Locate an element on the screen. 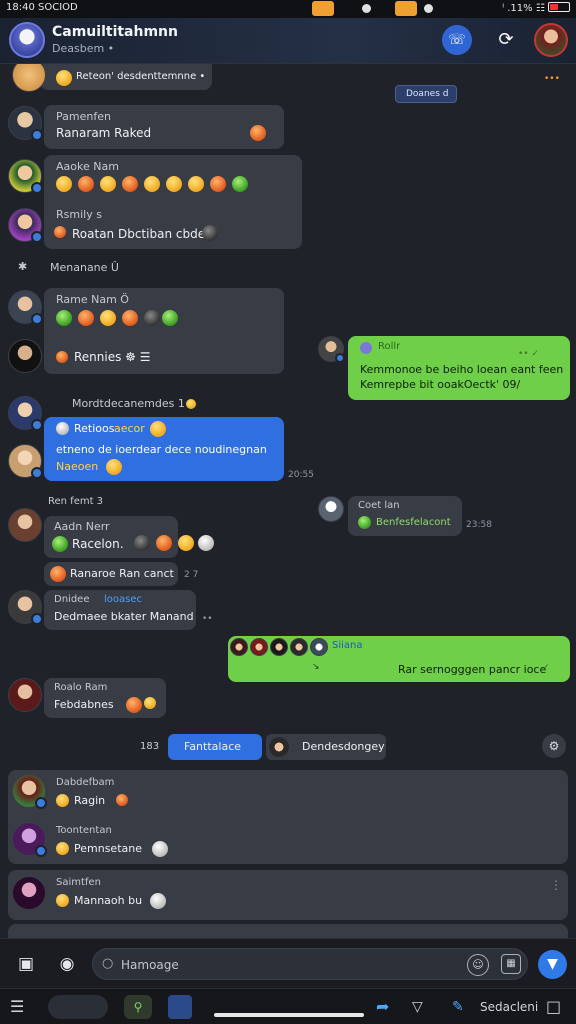 This screenshot has height=1024, width=576. sender-name: Dnidee is located at coordinates (72, 599).